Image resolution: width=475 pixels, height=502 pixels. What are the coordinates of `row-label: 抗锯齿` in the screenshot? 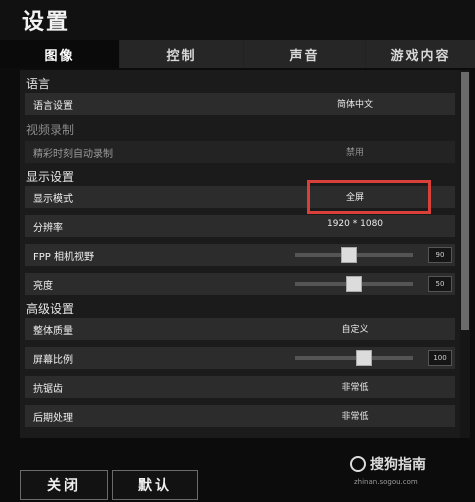 It's located at (48, 389).